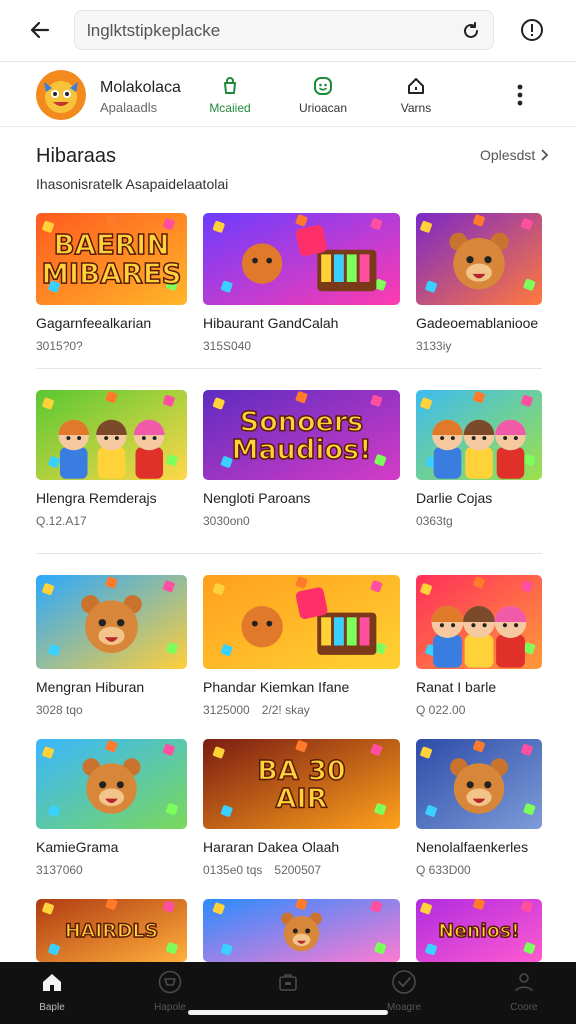 The width and height of the screenshot is (576, 1024). I want to click on game-meta-value: 3028 tqo, so click(59, 710).